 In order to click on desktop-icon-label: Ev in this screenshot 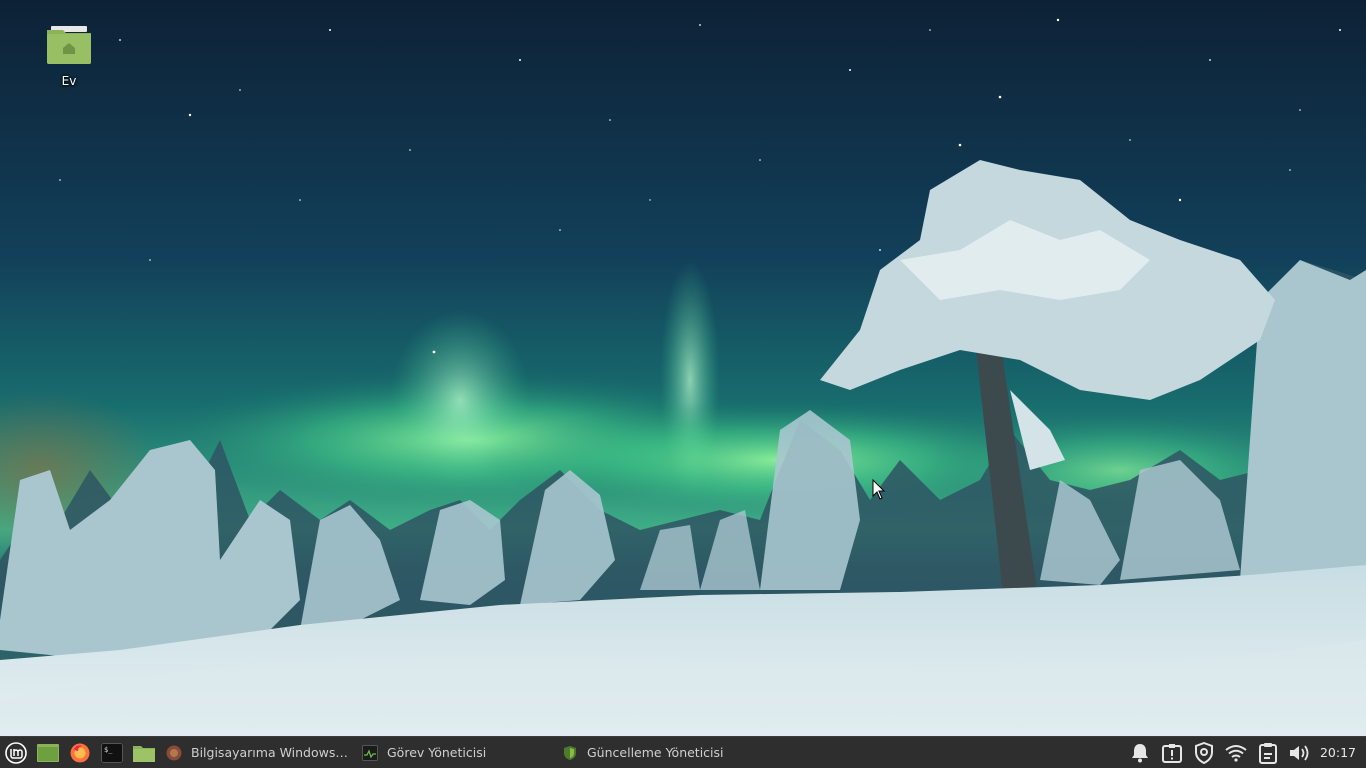, I will do `click(69, 81)`.